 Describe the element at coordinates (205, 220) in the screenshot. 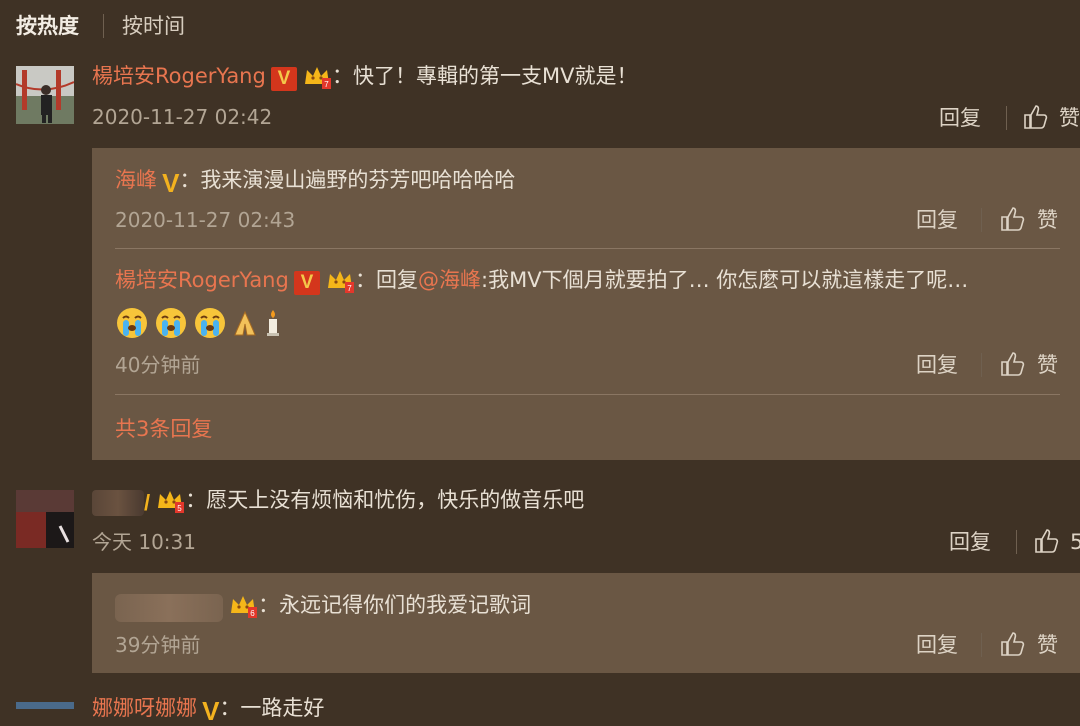

I see `reply-time: 2020-11-27 02:43` at that location.